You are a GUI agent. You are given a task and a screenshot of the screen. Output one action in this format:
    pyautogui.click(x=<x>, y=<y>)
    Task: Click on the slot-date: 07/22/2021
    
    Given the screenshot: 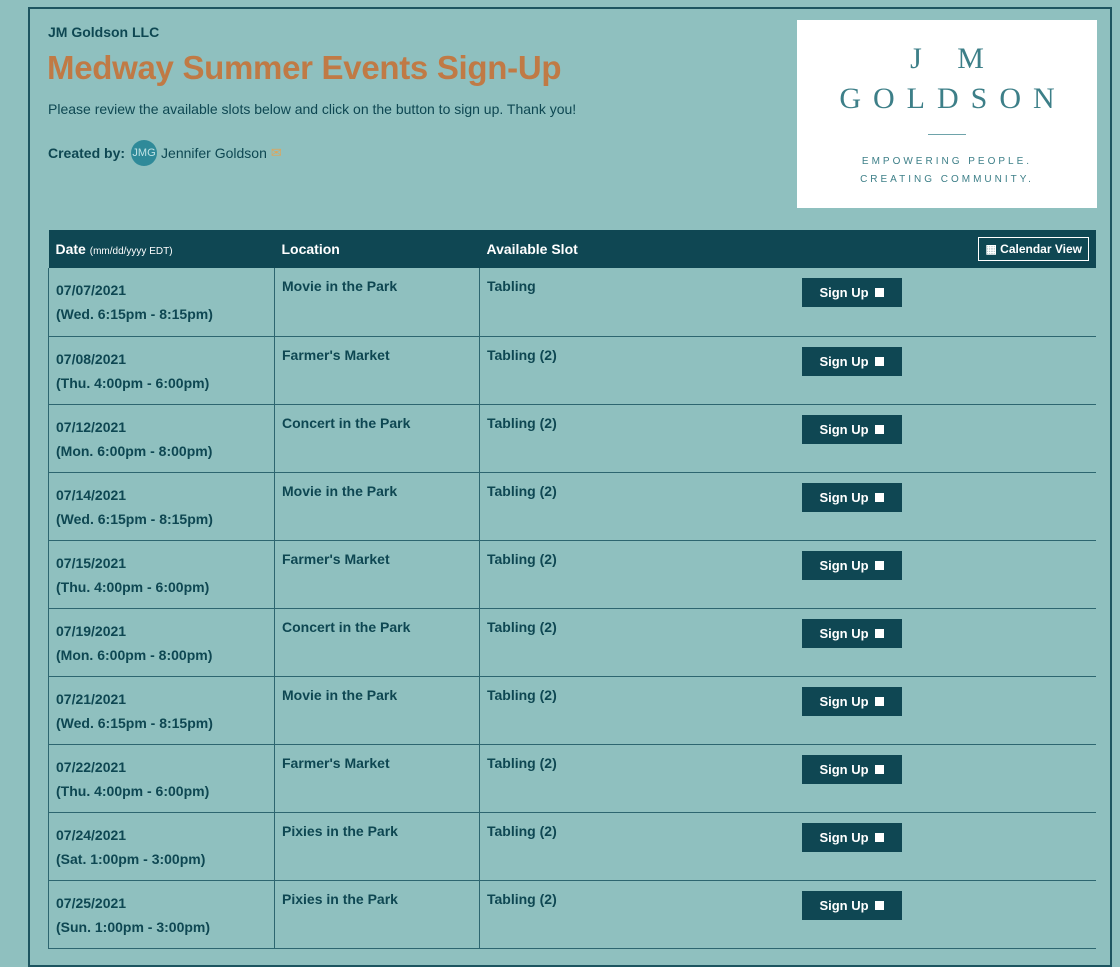 What is the action you would take?
    pyautogui.click(x=91, y=766)
    